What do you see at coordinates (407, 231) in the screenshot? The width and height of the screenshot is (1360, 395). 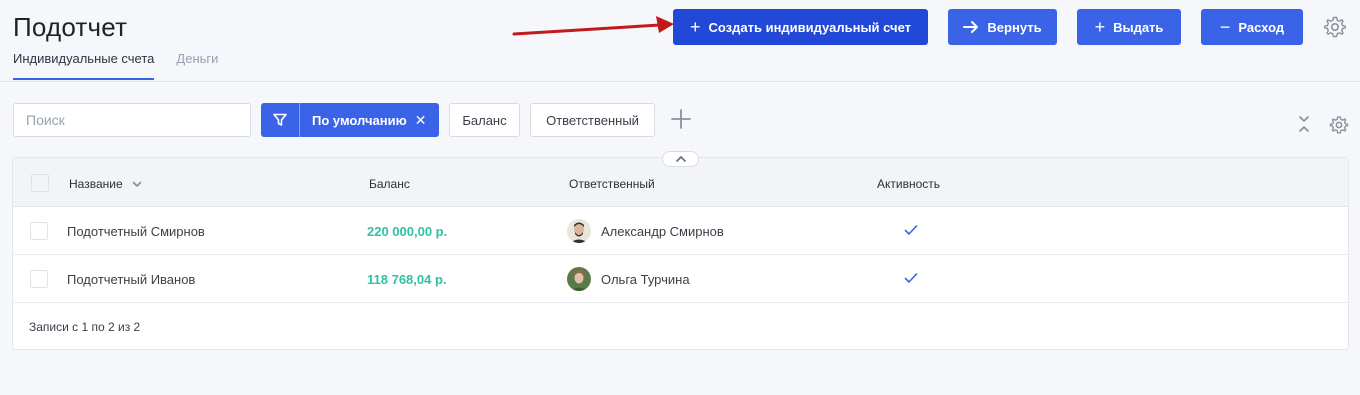 I see `account-balance: 220 000,00 р.` at bounding box center [407, 231].